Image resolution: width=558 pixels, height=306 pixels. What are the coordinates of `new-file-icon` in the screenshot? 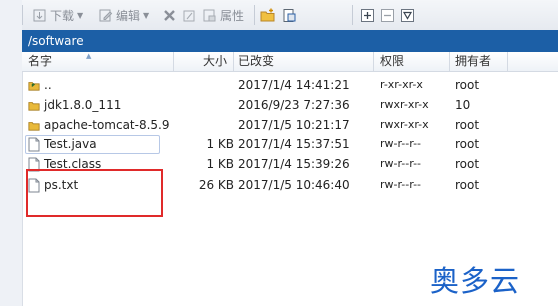 It's located at (289, 15).